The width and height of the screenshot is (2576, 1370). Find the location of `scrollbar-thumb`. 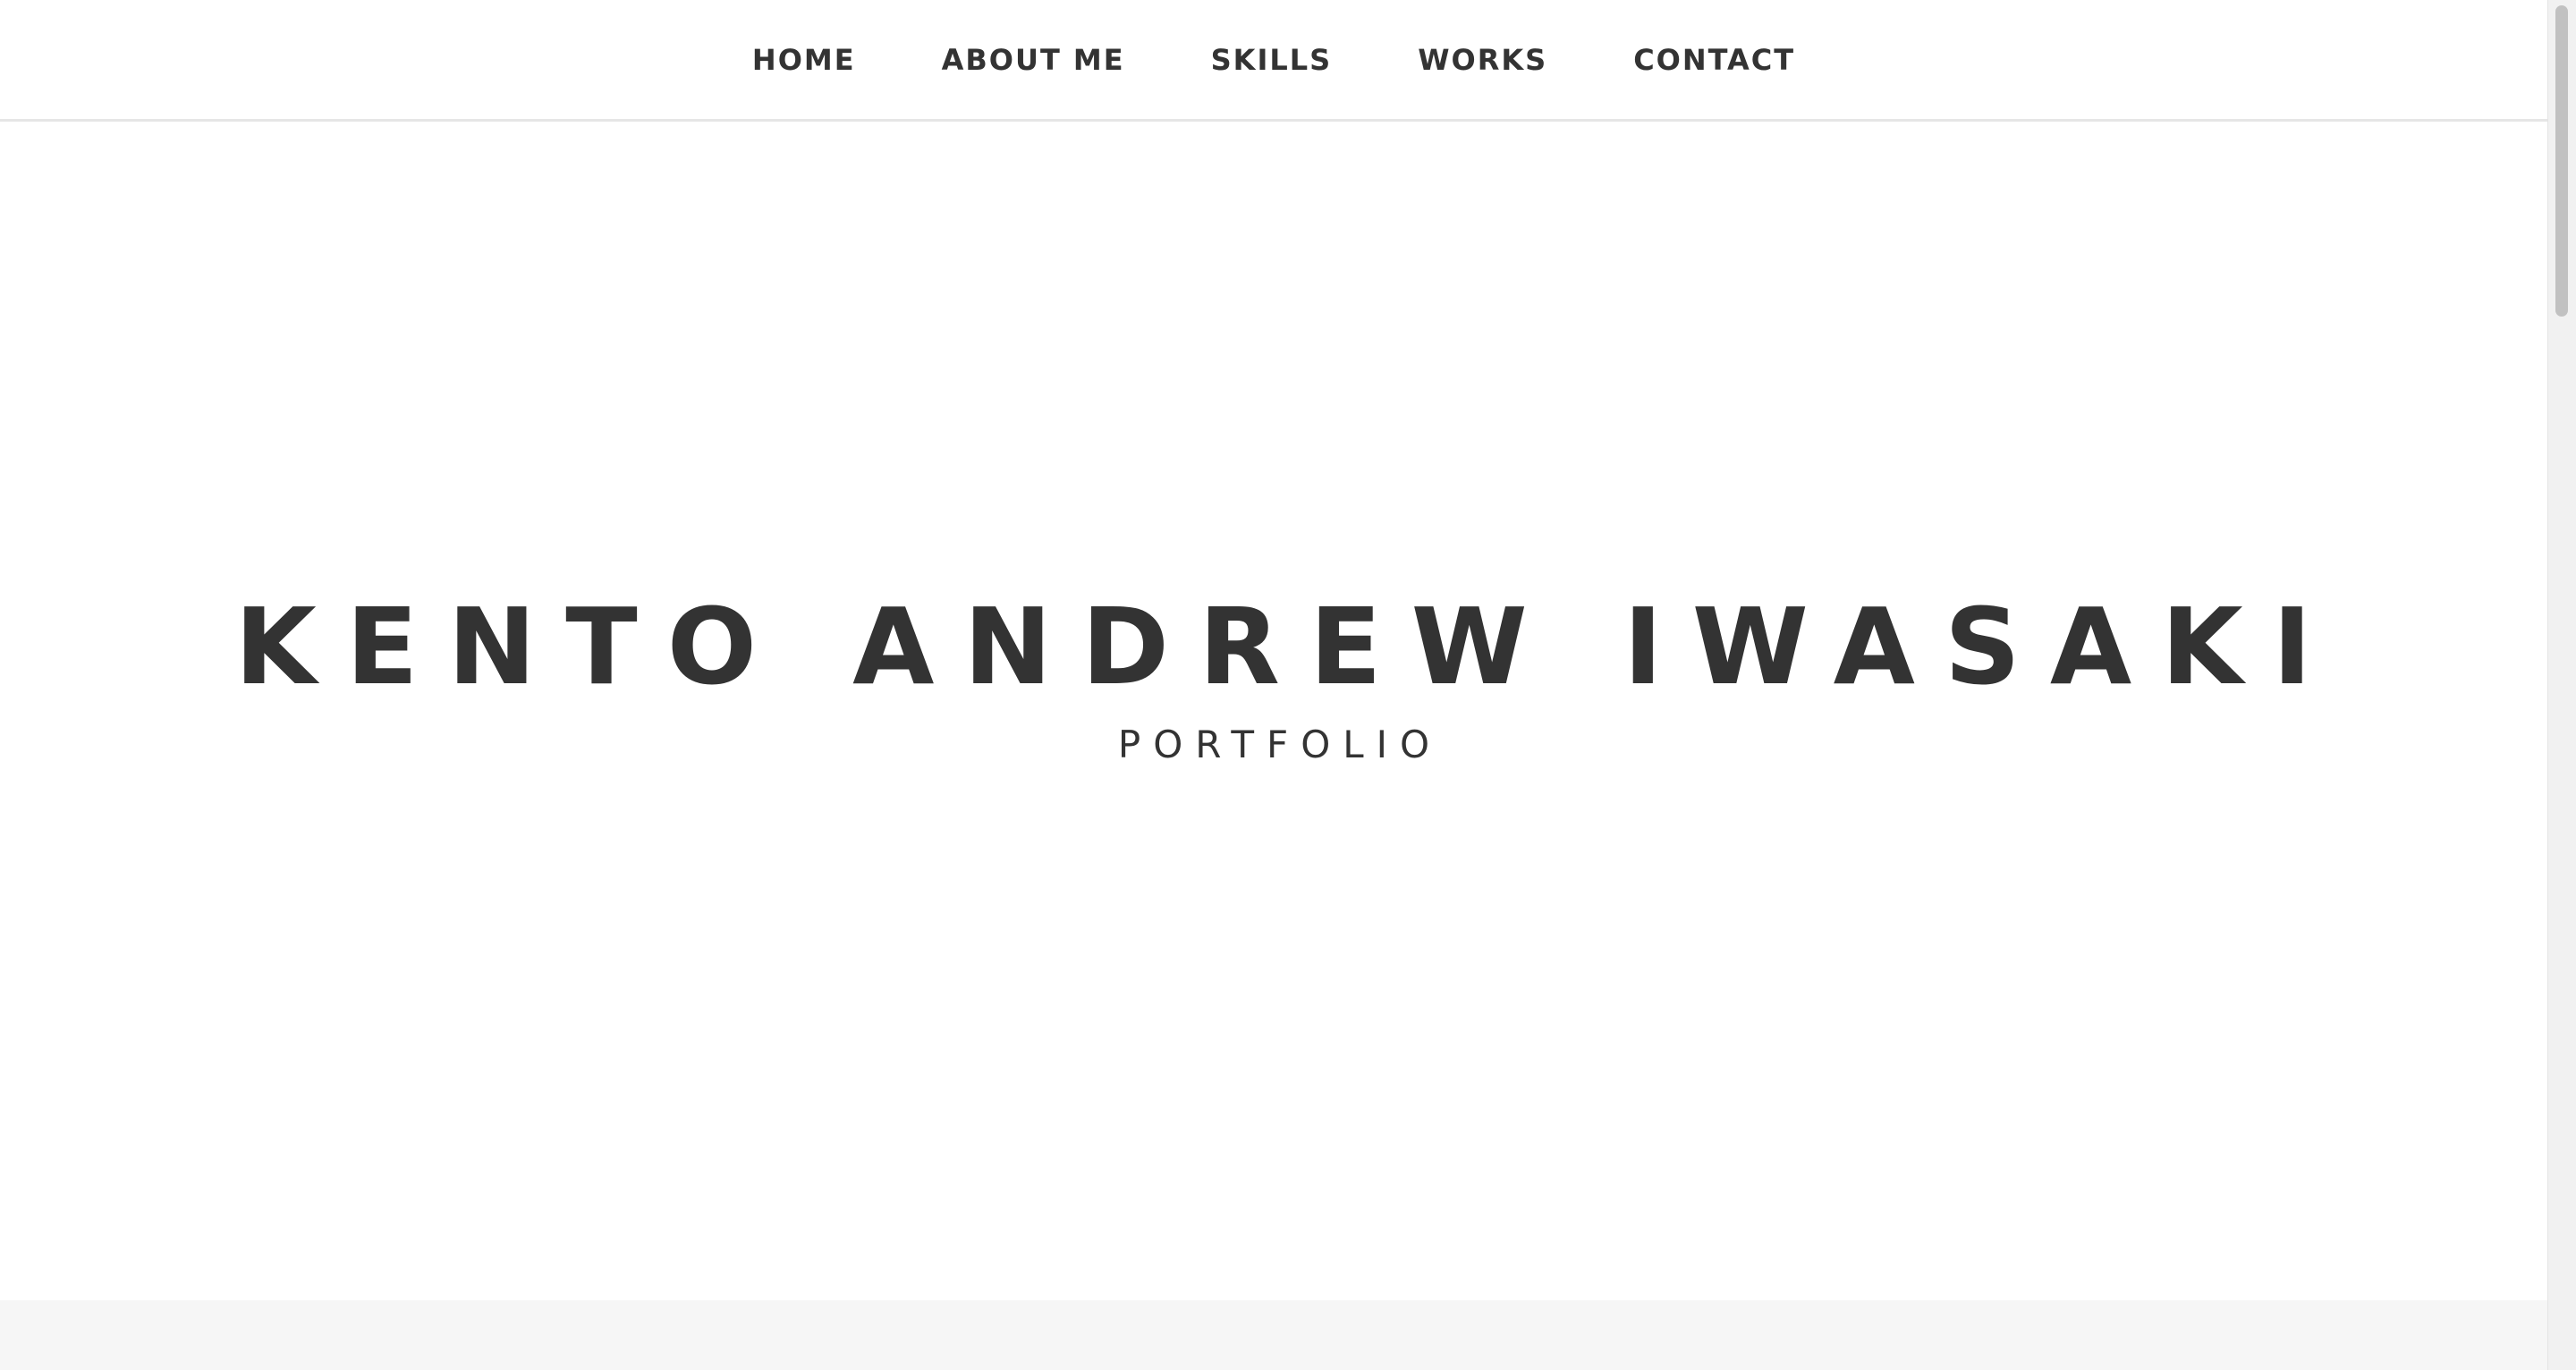

scrollbar-thumb is located at coordinates (2561, 161).